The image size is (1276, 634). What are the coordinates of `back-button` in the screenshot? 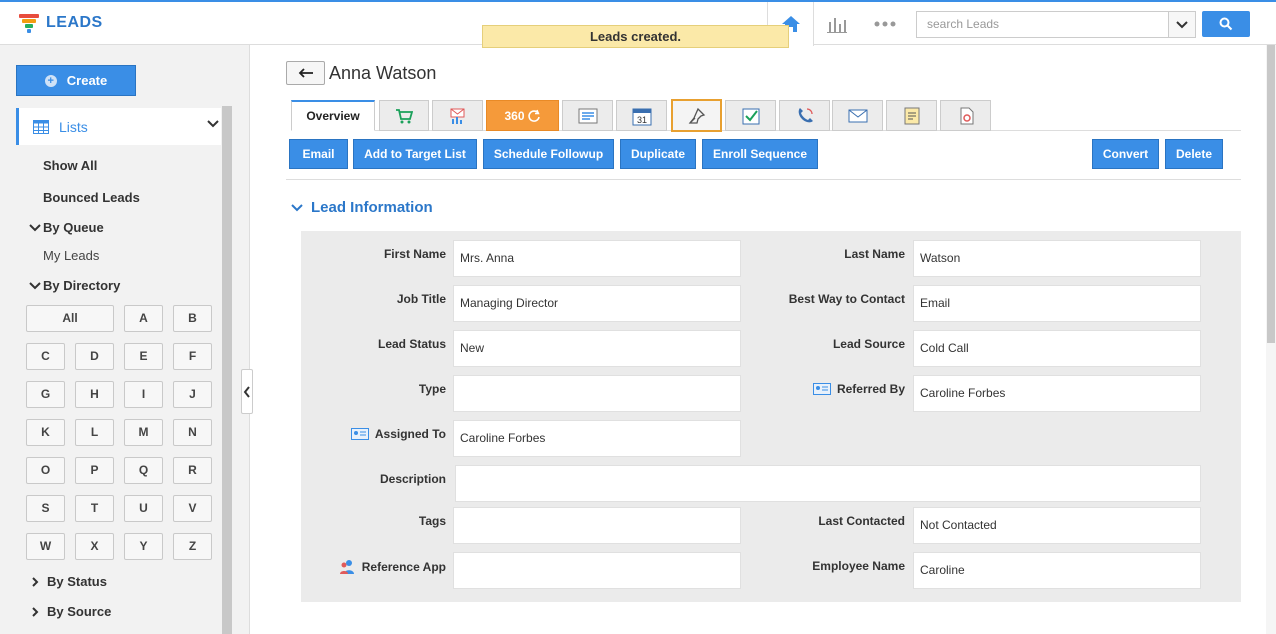 It's located at (305, 73).